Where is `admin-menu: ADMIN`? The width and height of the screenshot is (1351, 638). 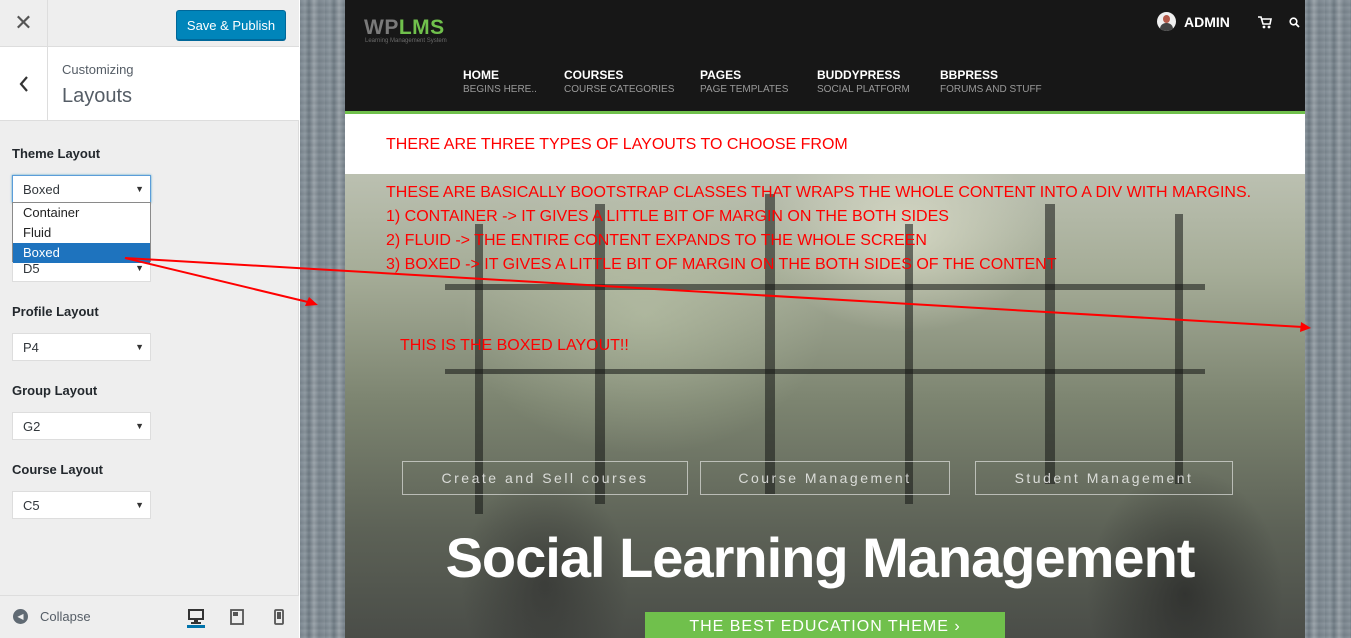 admin-menu: ADMIN is located at coordinates (1193, 21).